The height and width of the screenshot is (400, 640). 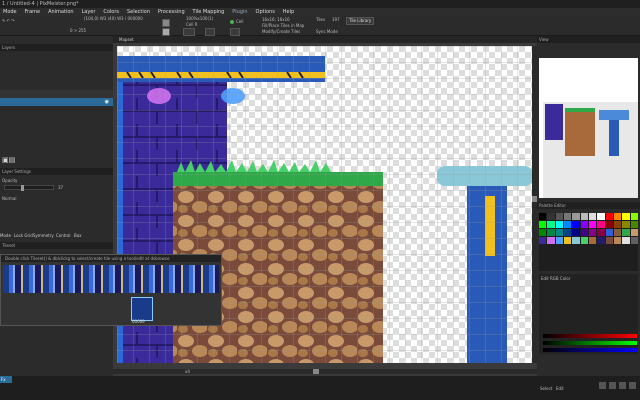 I want to click on palette-grid, so click(x=588, y=242).